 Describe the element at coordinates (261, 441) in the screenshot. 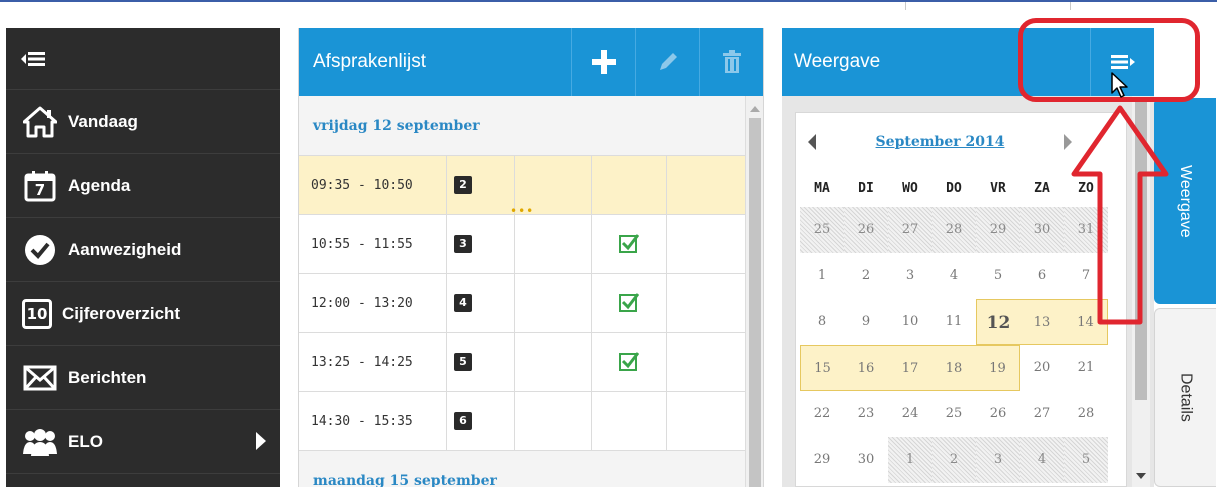

I see `expand-arrow-icon` at that location.